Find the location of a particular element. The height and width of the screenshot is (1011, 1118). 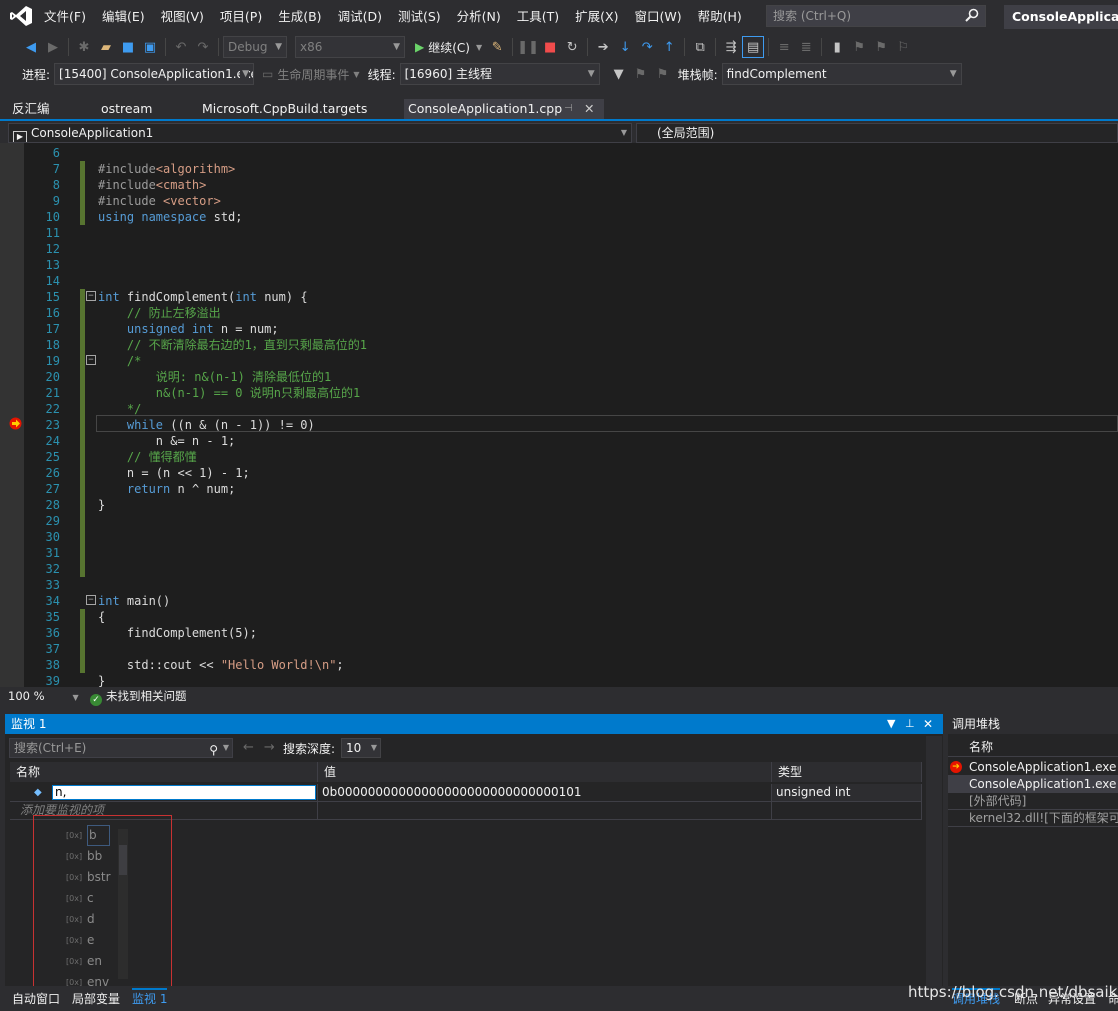

column-header-name: 名称 is located at coordinates (164, 772).